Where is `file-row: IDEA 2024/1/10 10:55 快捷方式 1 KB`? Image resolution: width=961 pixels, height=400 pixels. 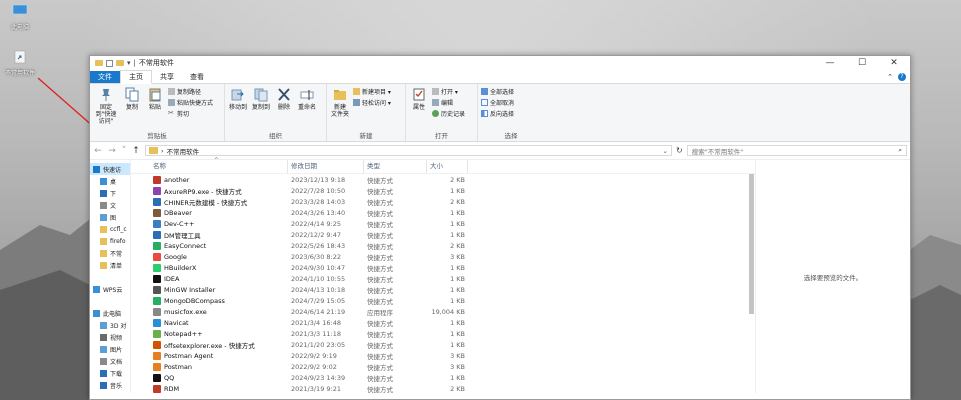
file-row: IDEA 2024/1/10 10:55 快捷方式 1 KB is located at coordinates (443, 278).